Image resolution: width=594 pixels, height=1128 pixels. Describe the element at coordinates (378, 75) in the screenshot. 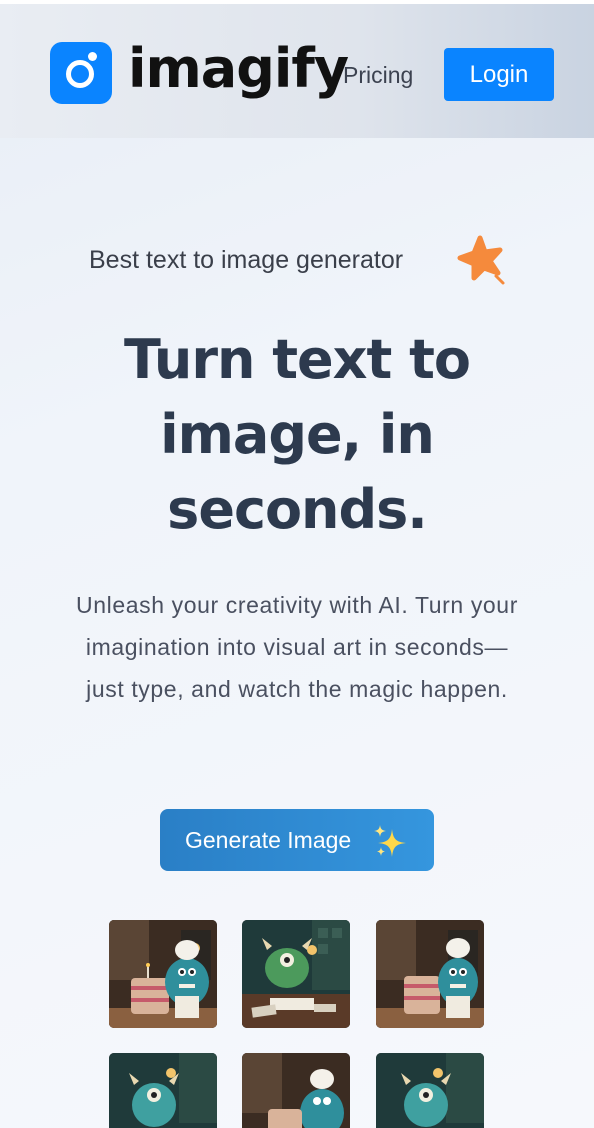

I see `pricing-link: Pricing` at that location.